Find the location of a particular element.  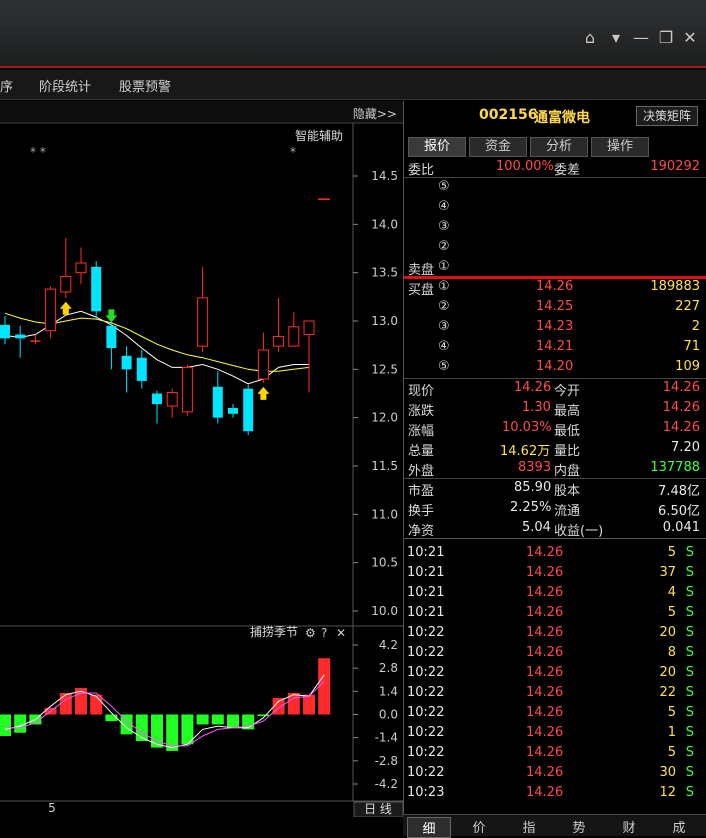

fund-label: 市盈 is located at coordinates (421, 491).